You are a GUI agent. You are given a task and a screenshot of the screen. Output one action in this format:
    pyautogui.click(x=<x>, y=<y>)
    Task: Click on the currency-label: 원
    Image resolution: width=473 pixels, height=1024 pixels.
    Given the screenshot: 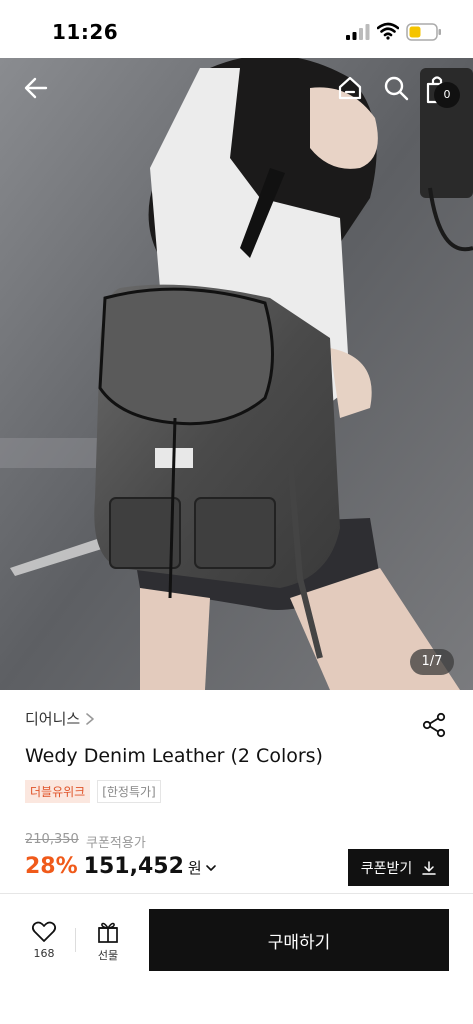 What is the action you would take?
    pyautogui.click(x=194, y=868)
    